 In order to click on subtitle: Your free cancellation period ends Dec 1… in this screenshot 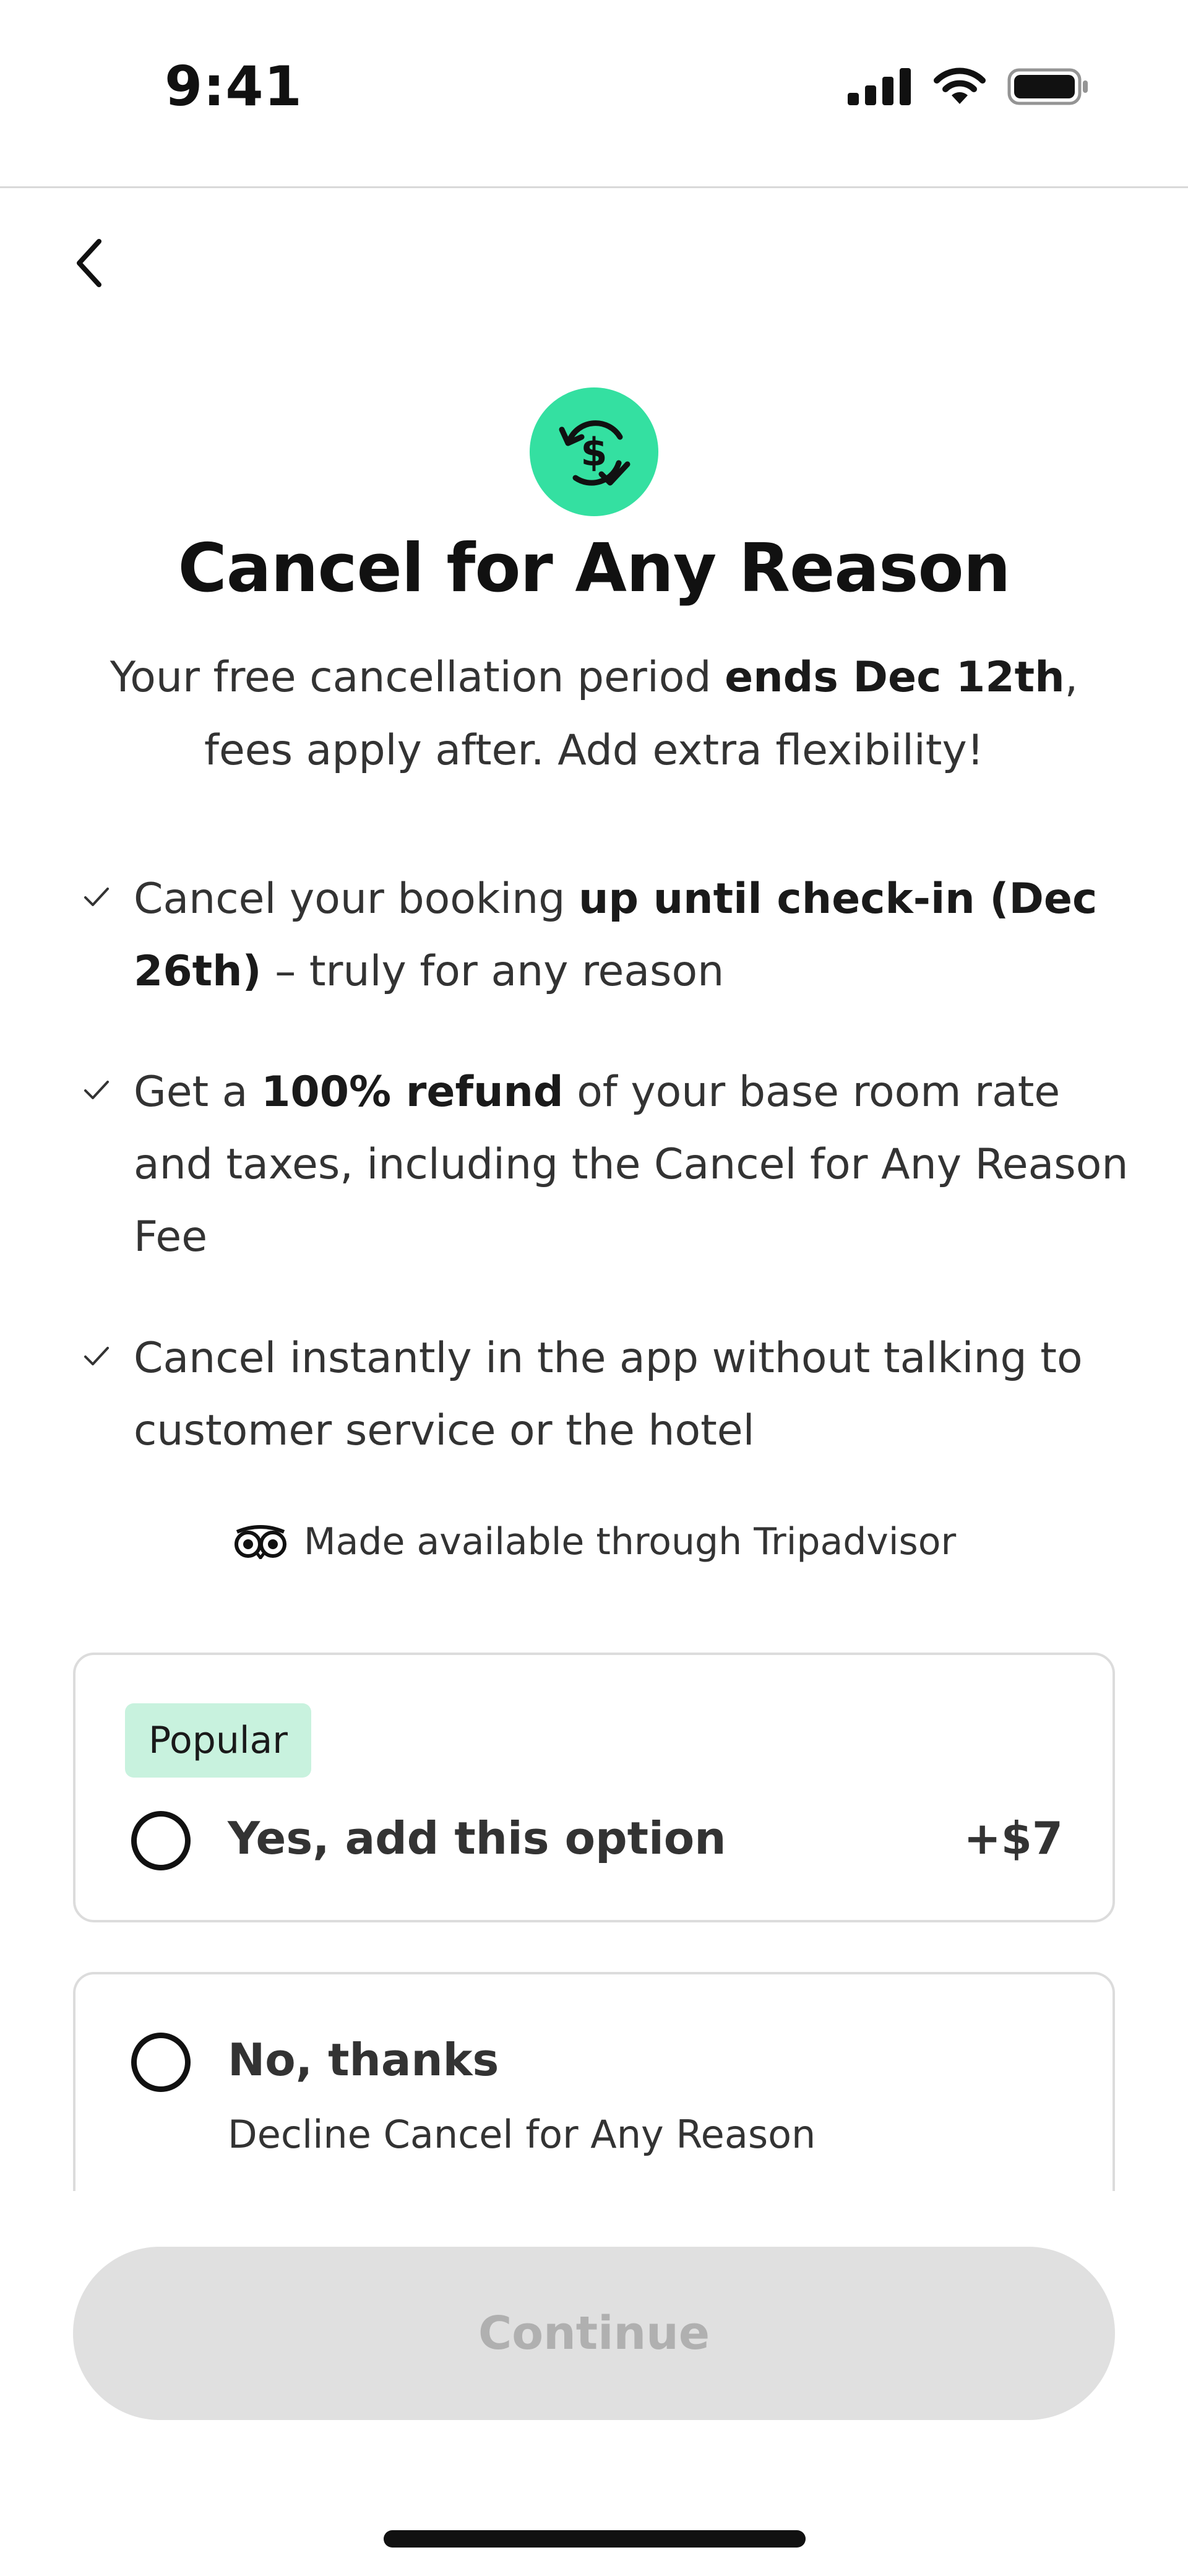, I will do `click(594, 714)`.